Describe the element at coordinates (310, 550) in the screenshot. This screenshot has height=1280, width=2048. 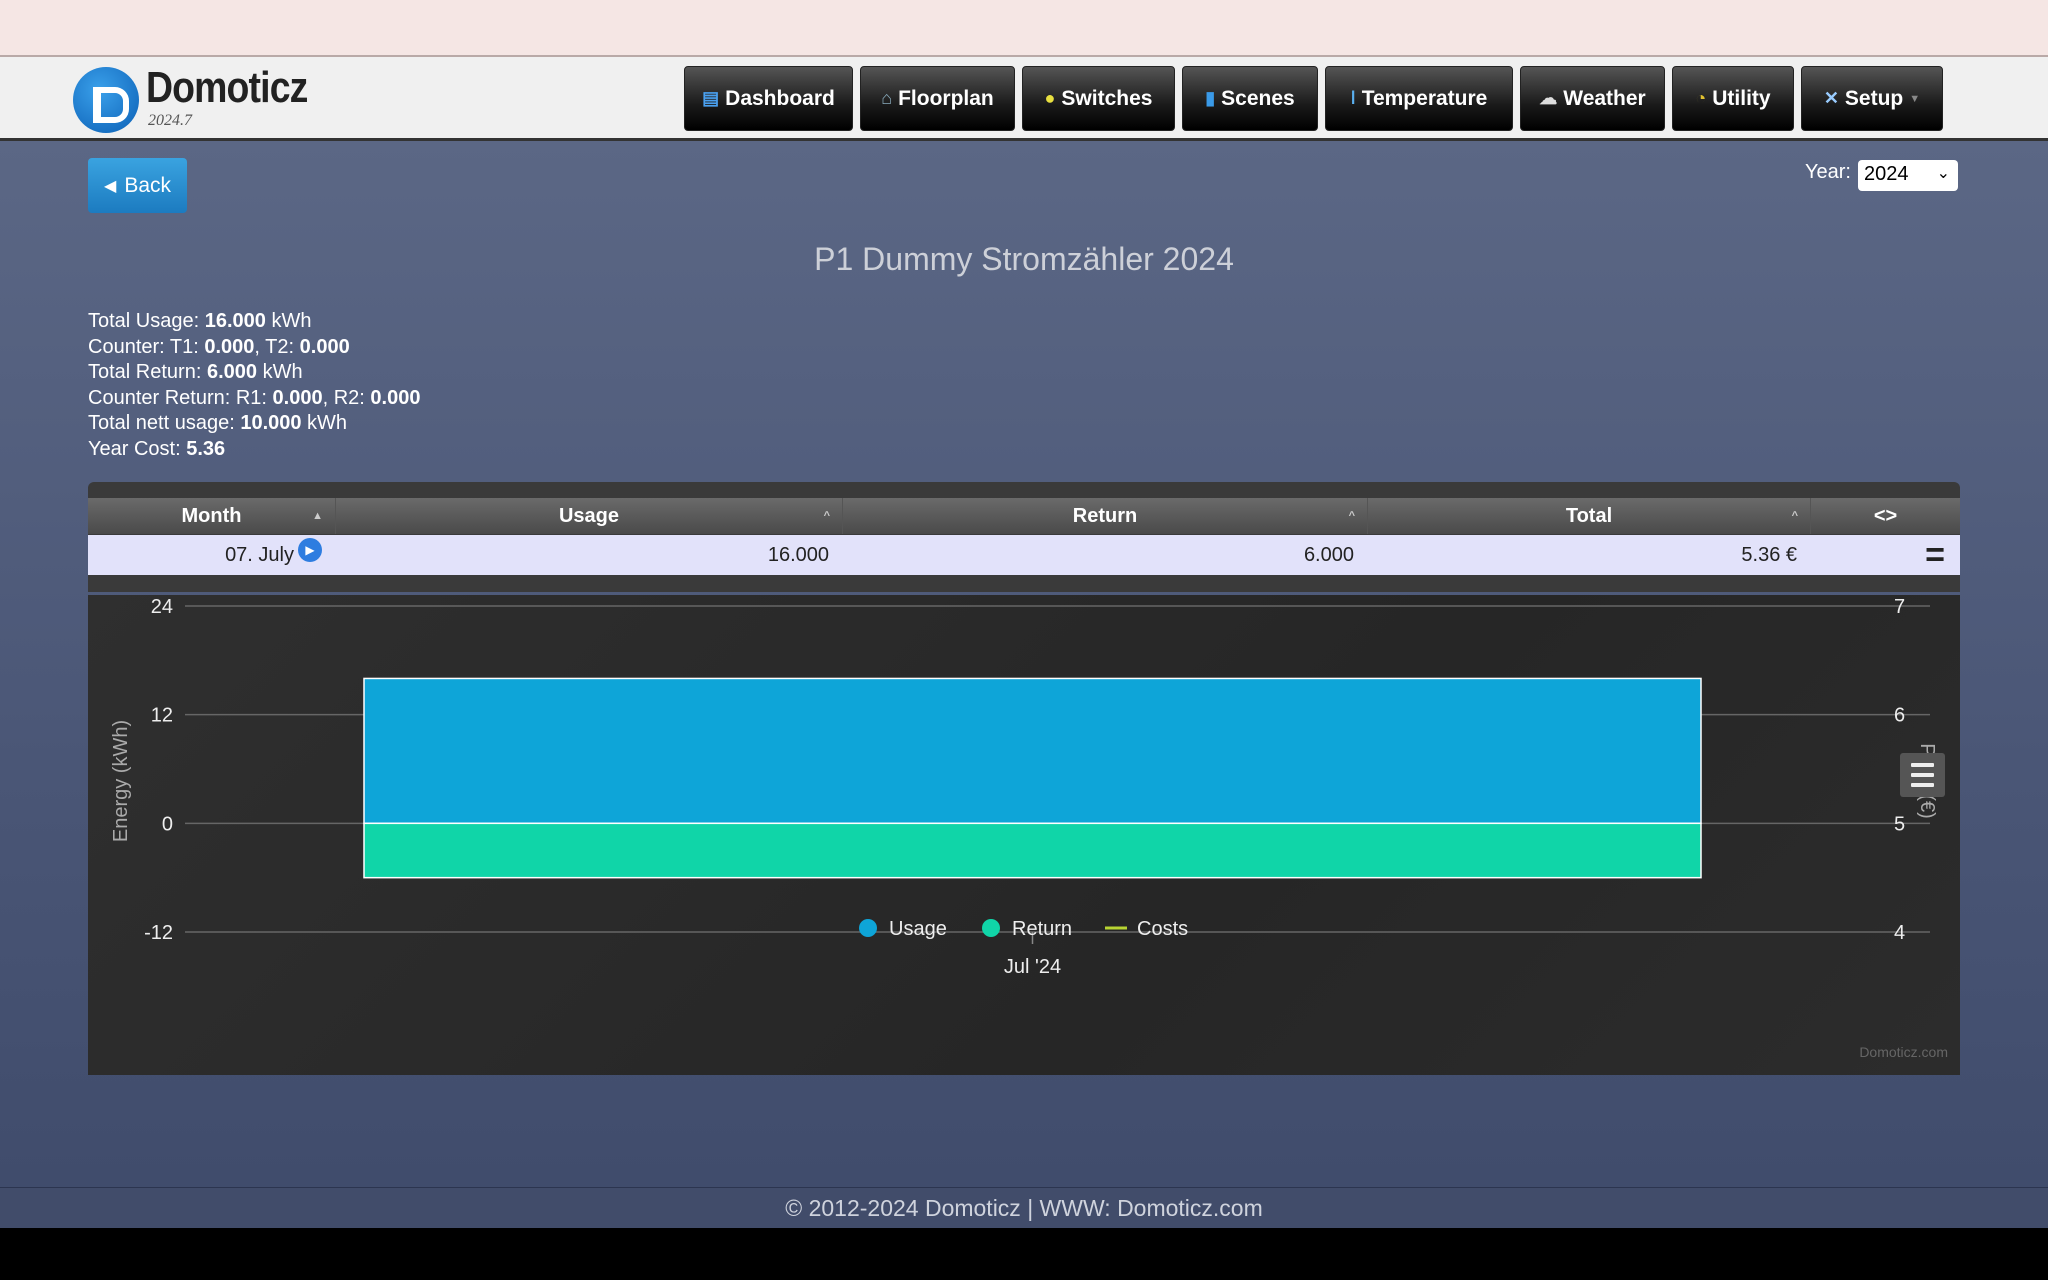
I see `play-icon: ▶` at that location.